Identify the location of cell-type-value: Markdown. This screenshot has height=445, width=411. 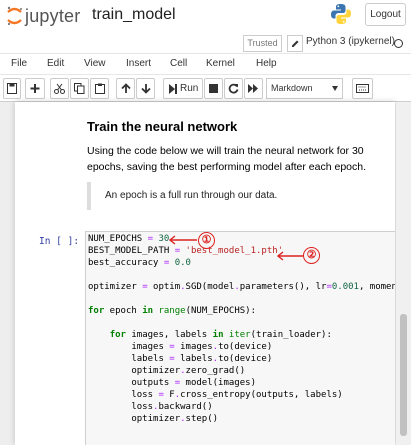
(292, 88).